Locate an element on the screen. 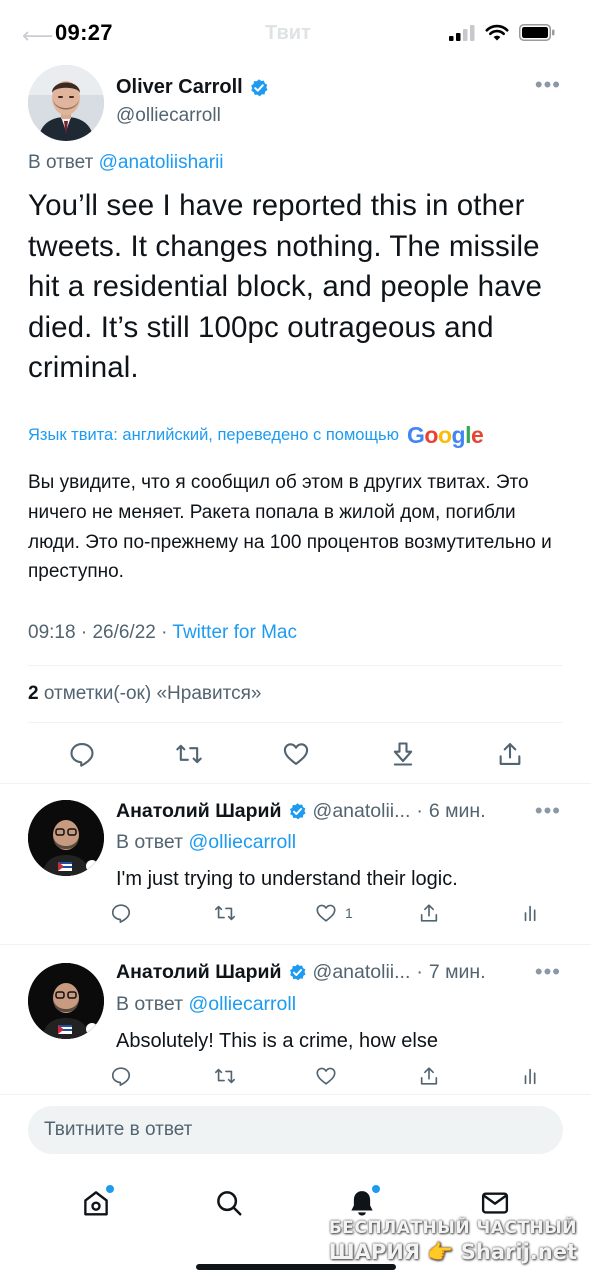 Image resolution: width=591 pixels, height=1280 pixels. header-title: Твит is located at coordinates (288, 33).